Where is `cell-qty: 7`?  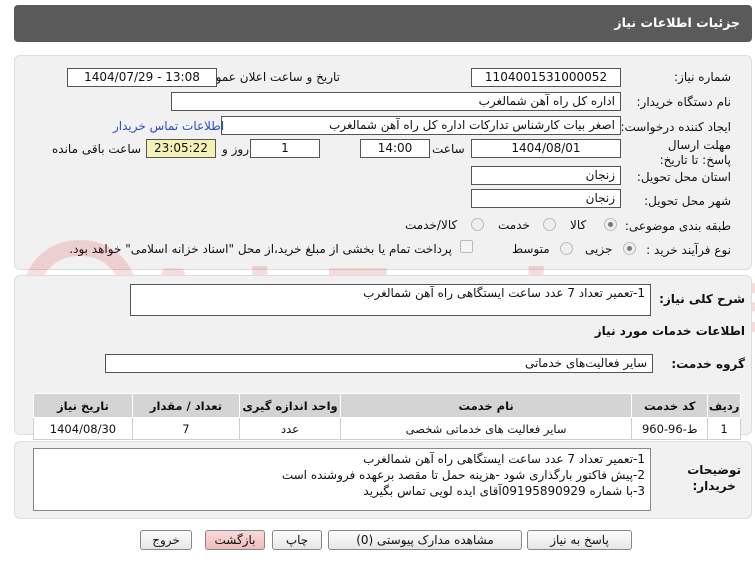
cell-qty: 7 is located at coordinates (186, 428).